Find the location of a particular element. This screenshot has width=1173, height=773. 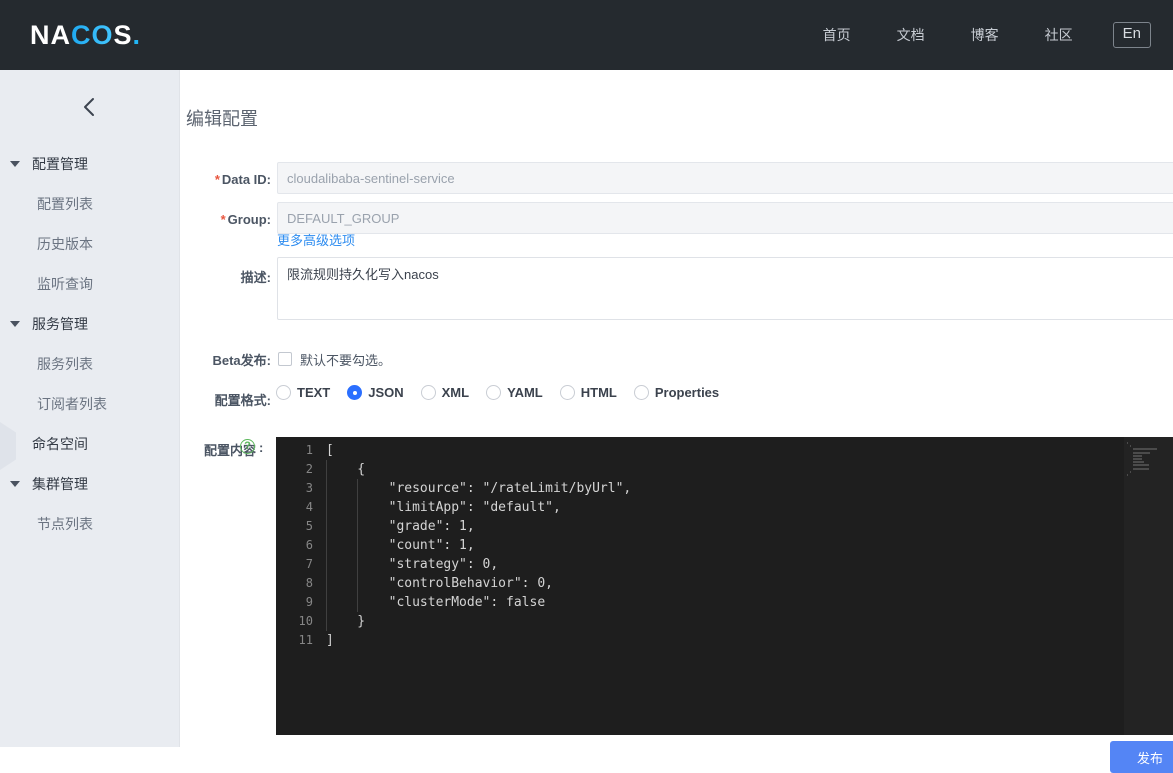

sidebar-item-service-list: 服务列表 is located at coordinates (89, 364).